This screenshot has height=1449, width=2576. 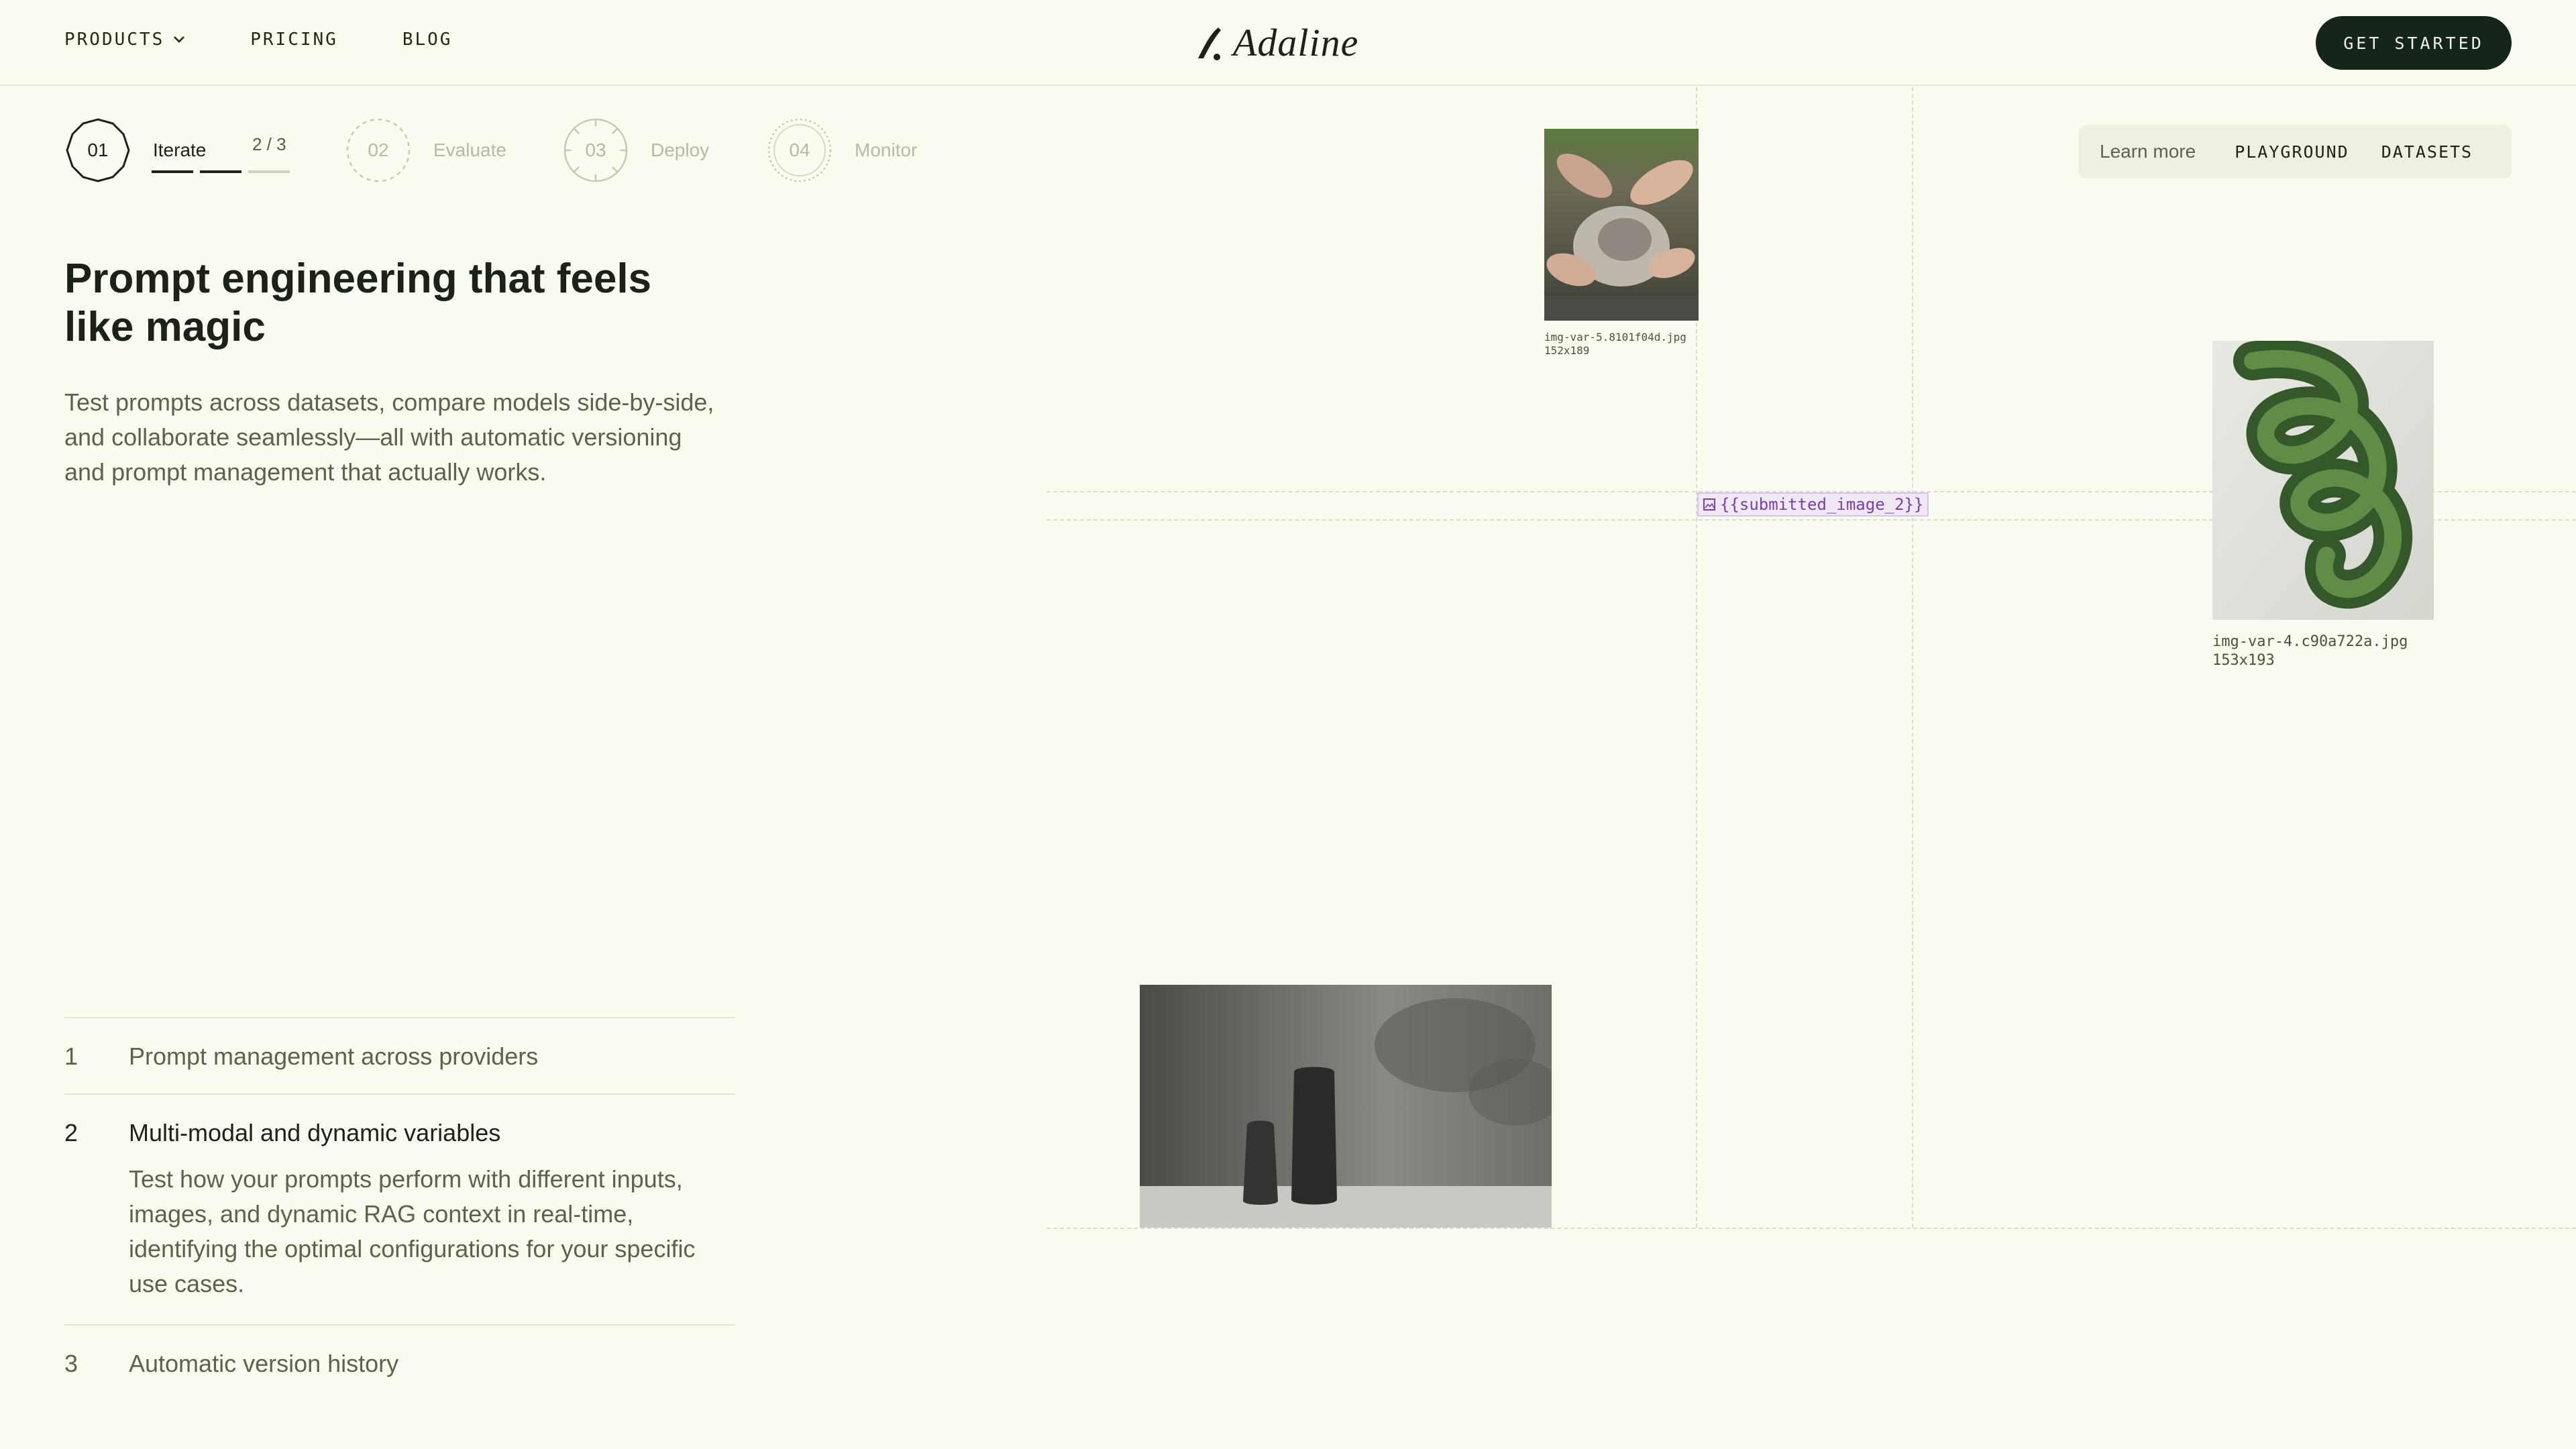 I want to click on step-badge: 01, so click(x=97, y=150).